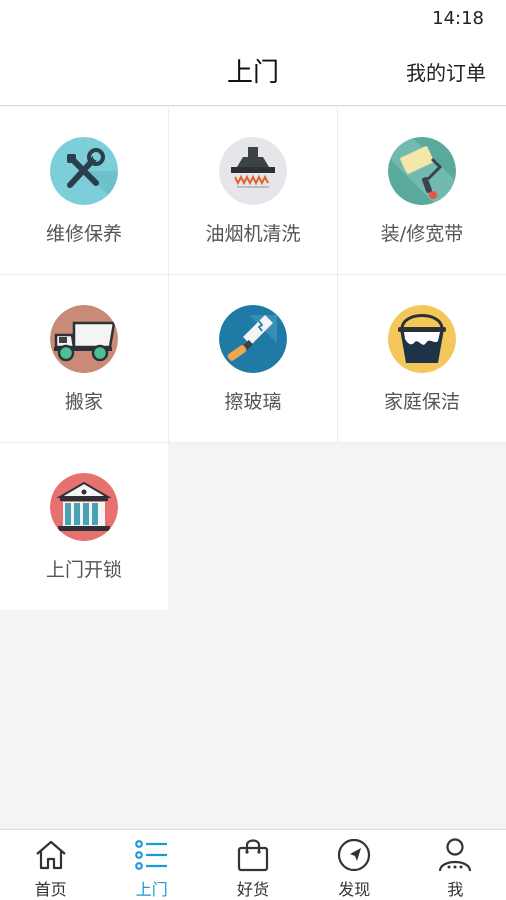 The height and width of the screenshot is (900, 506). I want to click on tab-me: 我, so click(455, 865).